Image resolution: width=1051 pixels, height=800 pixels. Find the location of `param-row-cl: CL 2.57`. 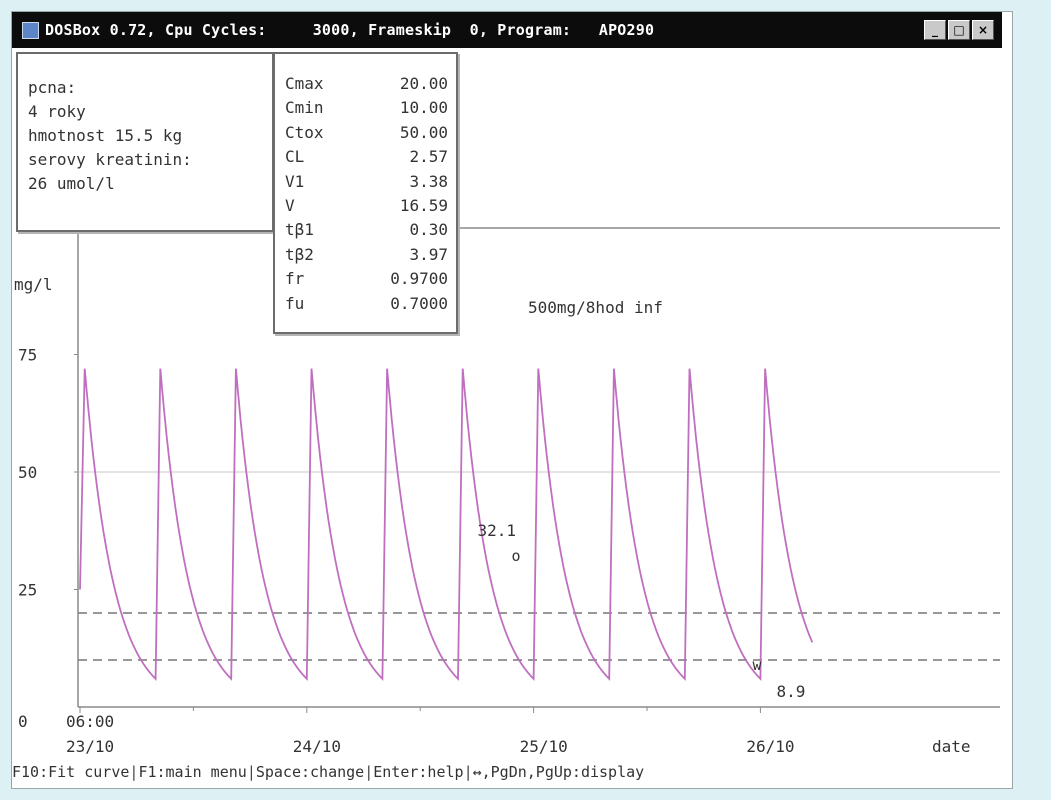

param-row-cl: CL 2.57 is located at coordinates (365, 157).